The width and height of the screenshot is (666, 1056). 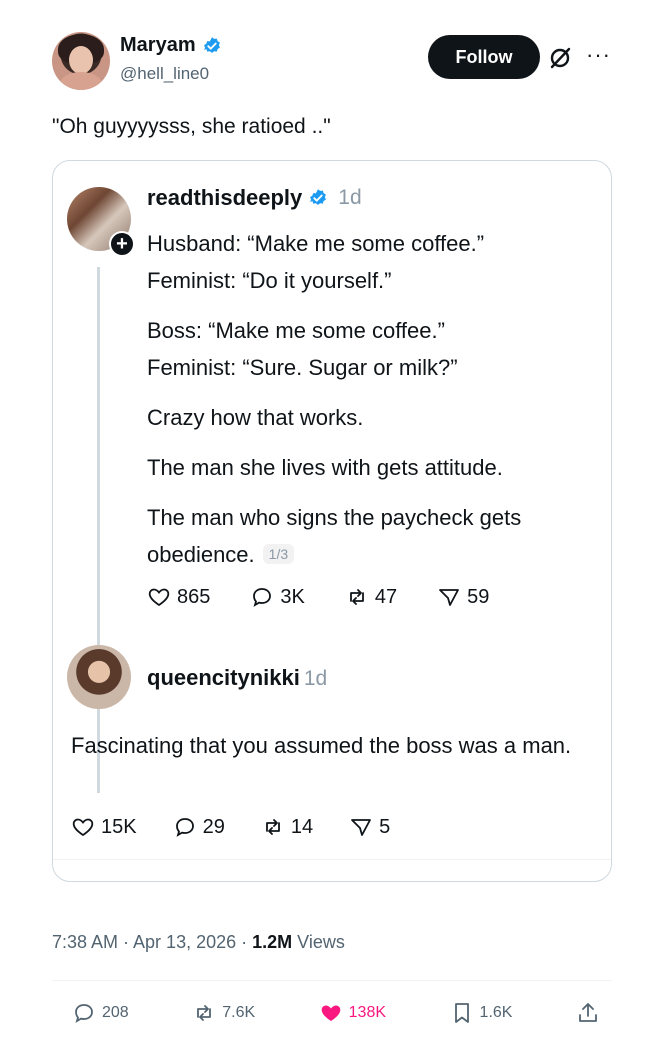 I want to click on share-action: 59, so click(x=463, y=597).